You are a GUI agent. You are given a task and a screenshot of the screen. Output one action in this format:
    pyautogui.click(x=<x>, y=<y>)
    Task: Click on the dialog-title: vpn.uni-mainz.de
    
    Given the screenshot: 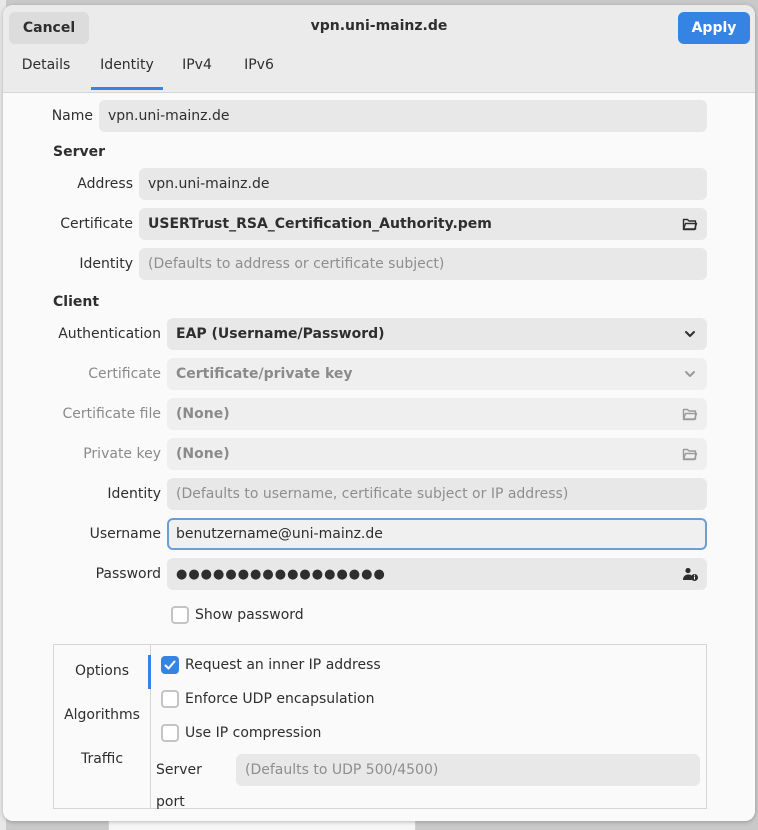 What is the action you would take?
    pyautogui.click(x=379, y=26)
    